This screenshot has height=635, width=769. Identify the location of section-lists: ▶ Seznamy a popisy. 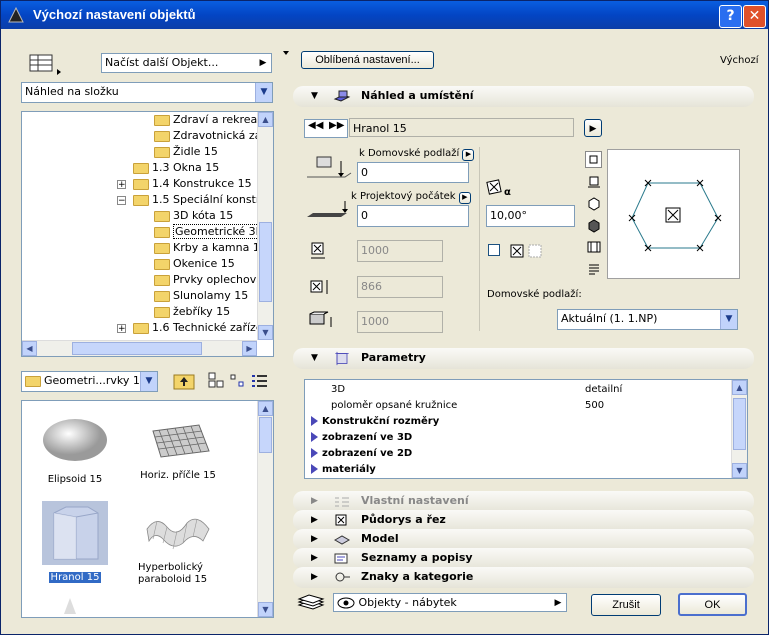
(523, 558).